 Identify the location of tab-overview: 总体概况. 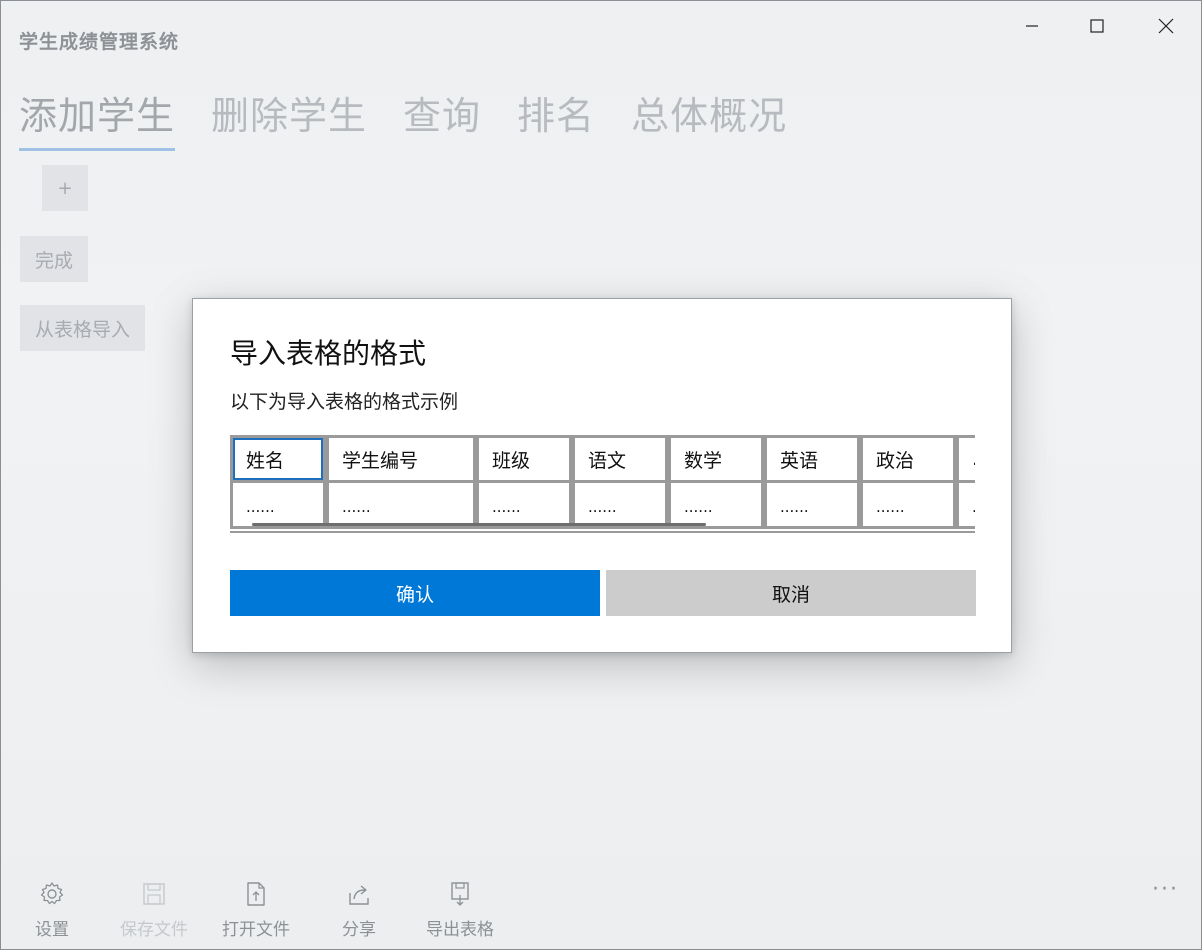
(709, 118).